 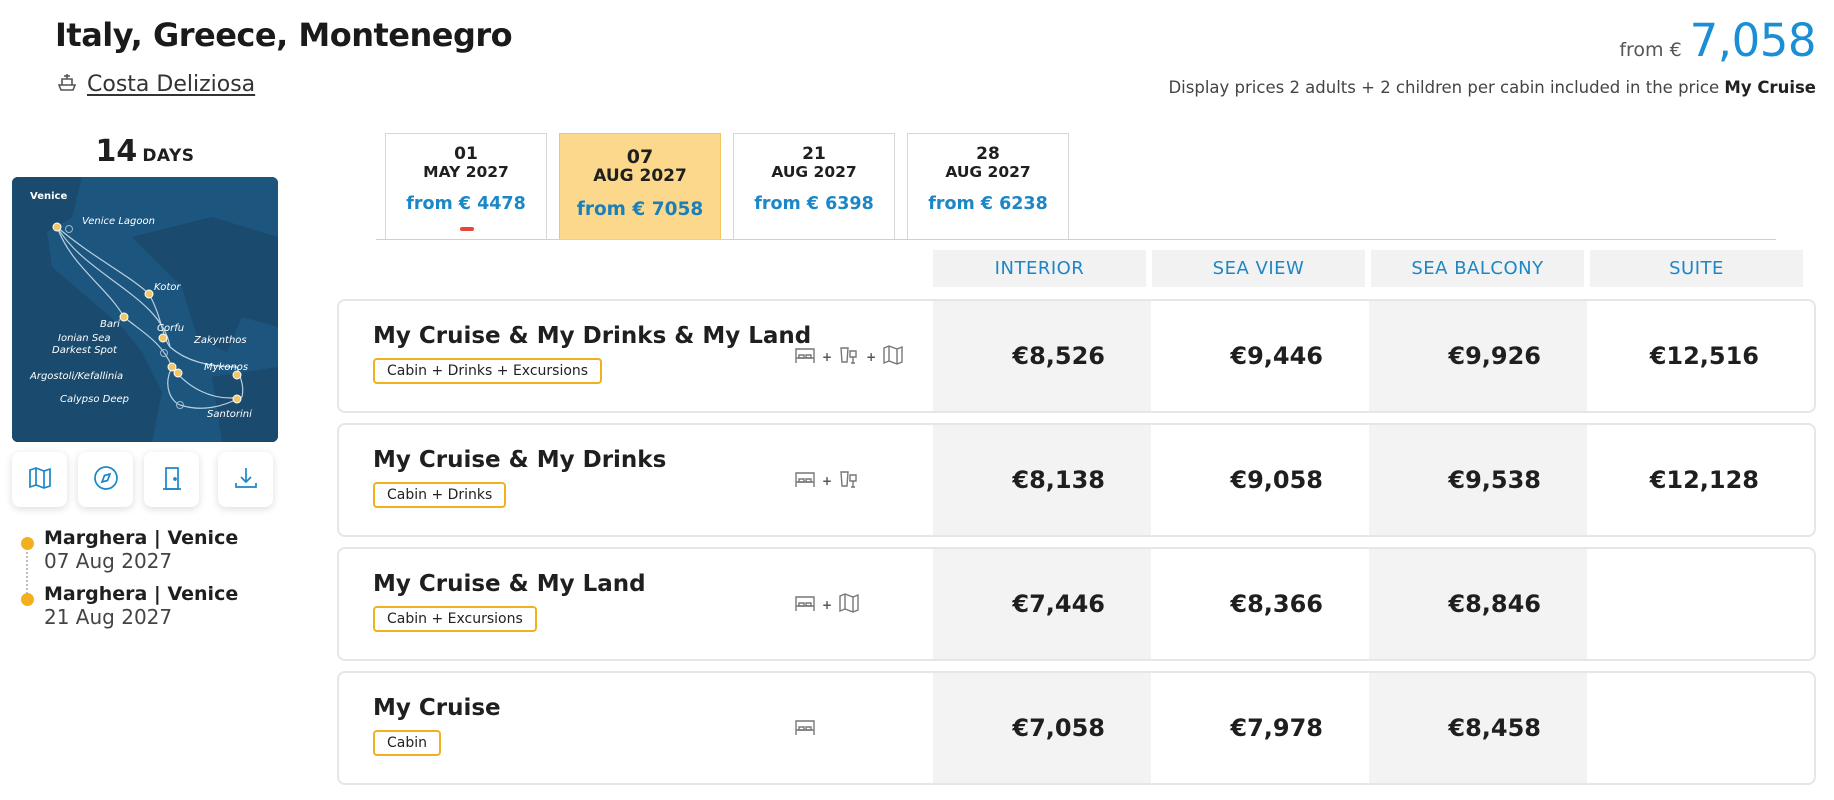 I want to click on svg-text: Bari, so click(x=110, y=324).